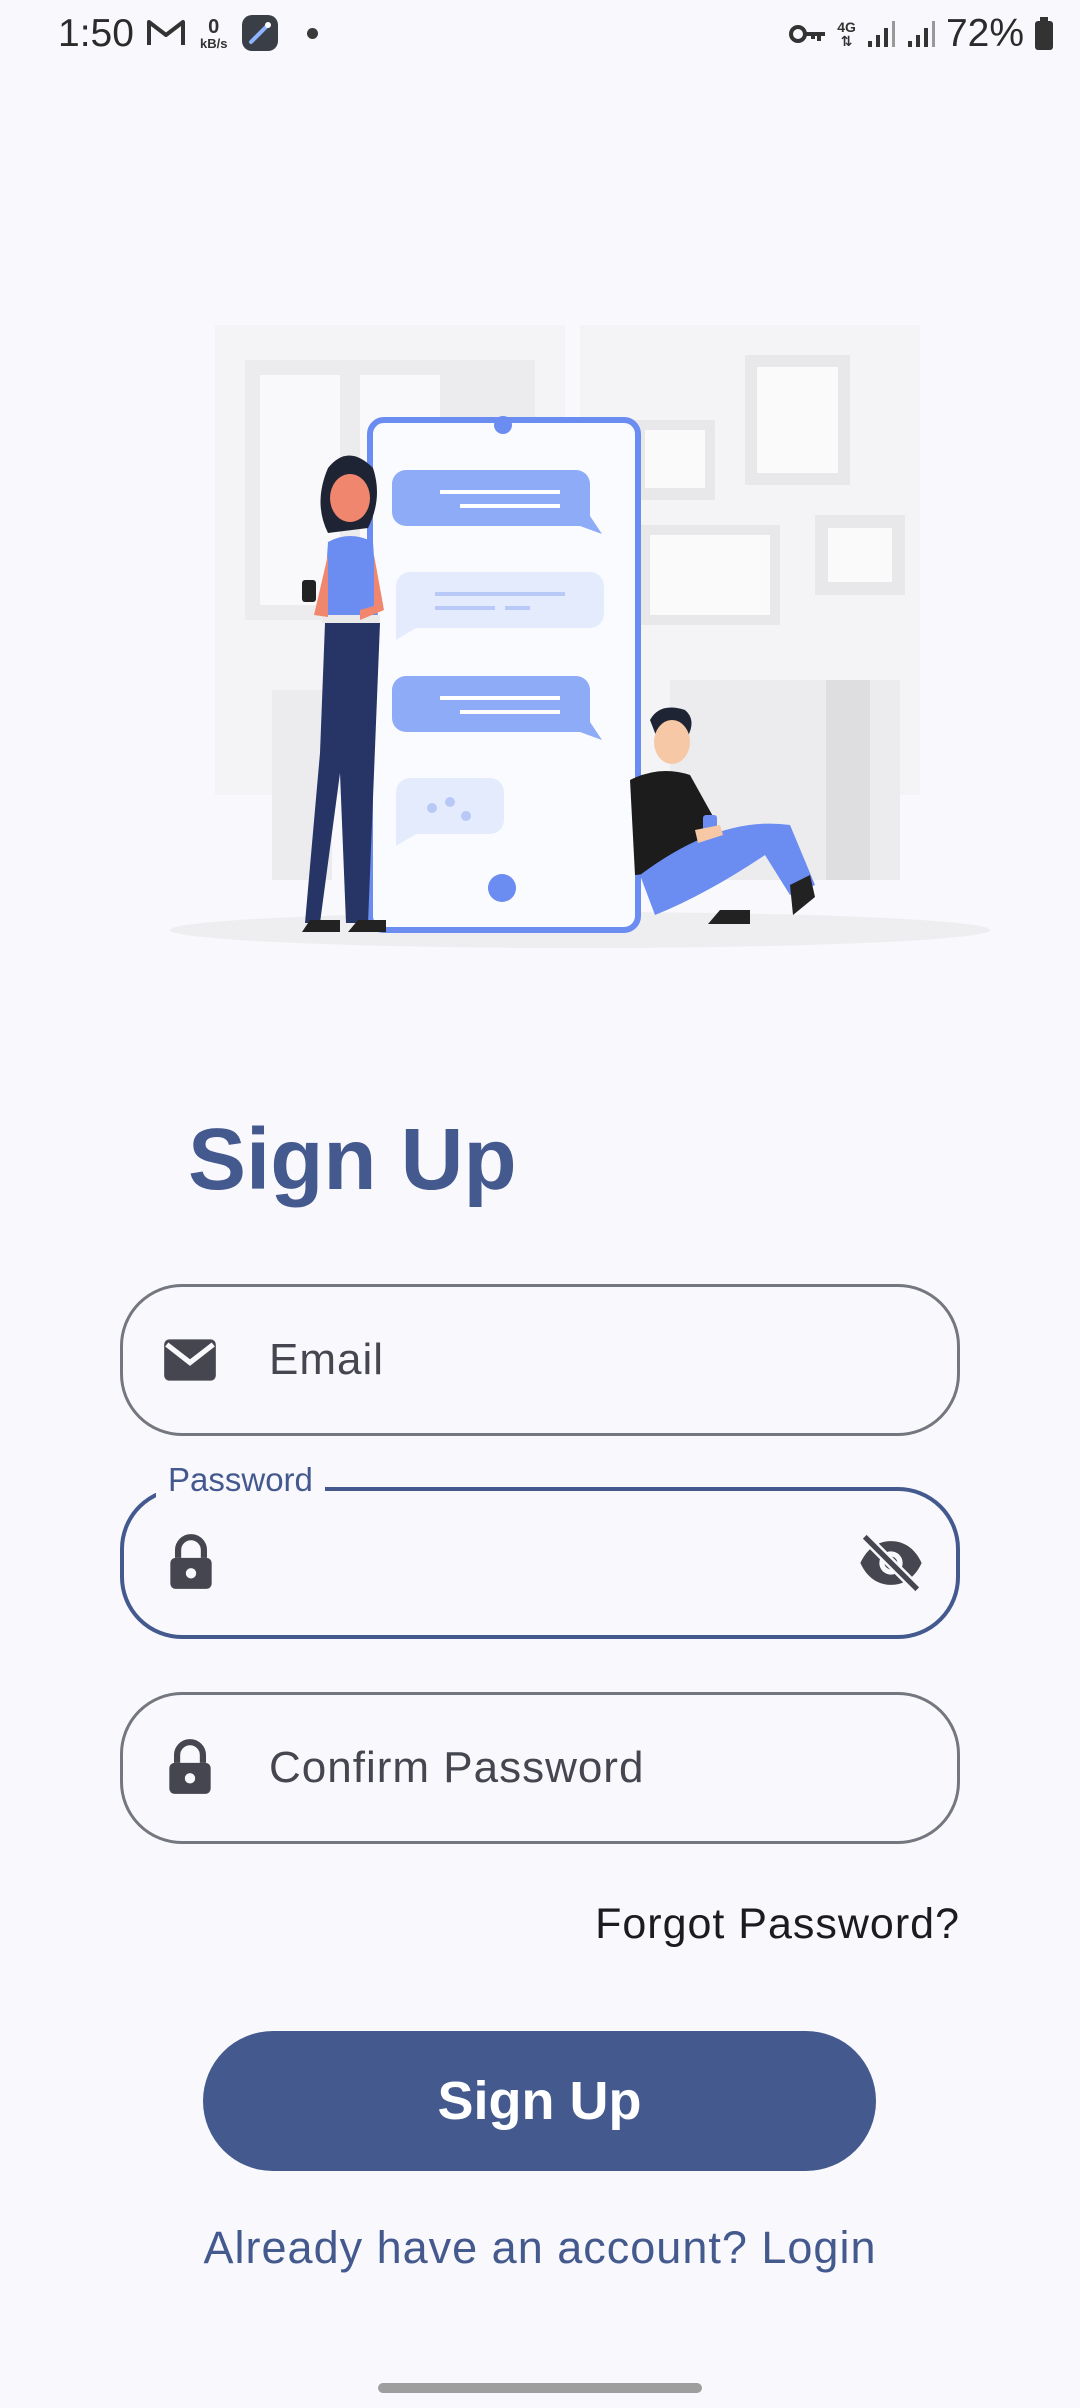  What do you see at coordinates (96, 33) in the screenshot?
I see `status-time: 1:50` at bounding box center [96, 33].